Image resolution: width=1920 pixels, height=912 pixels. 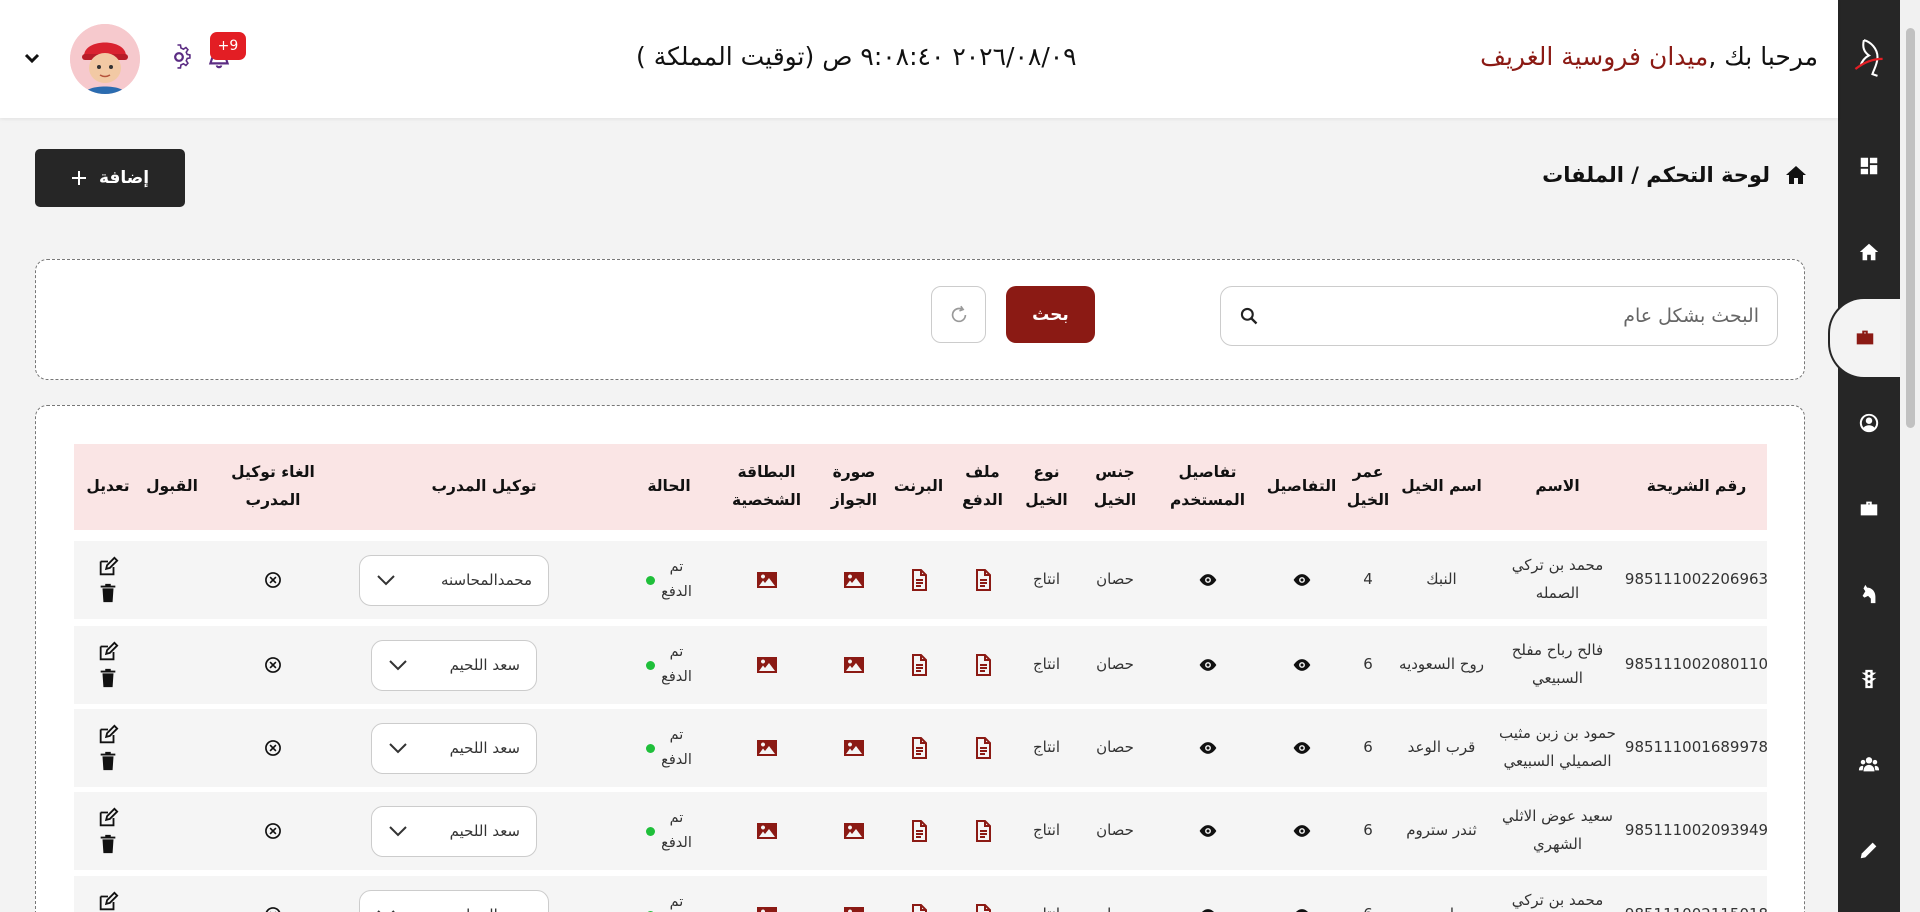 What do you see at coordinates (1050, 314) in the screenshot?
I see `search-button: بحث` at bounding box center [1050, 314].